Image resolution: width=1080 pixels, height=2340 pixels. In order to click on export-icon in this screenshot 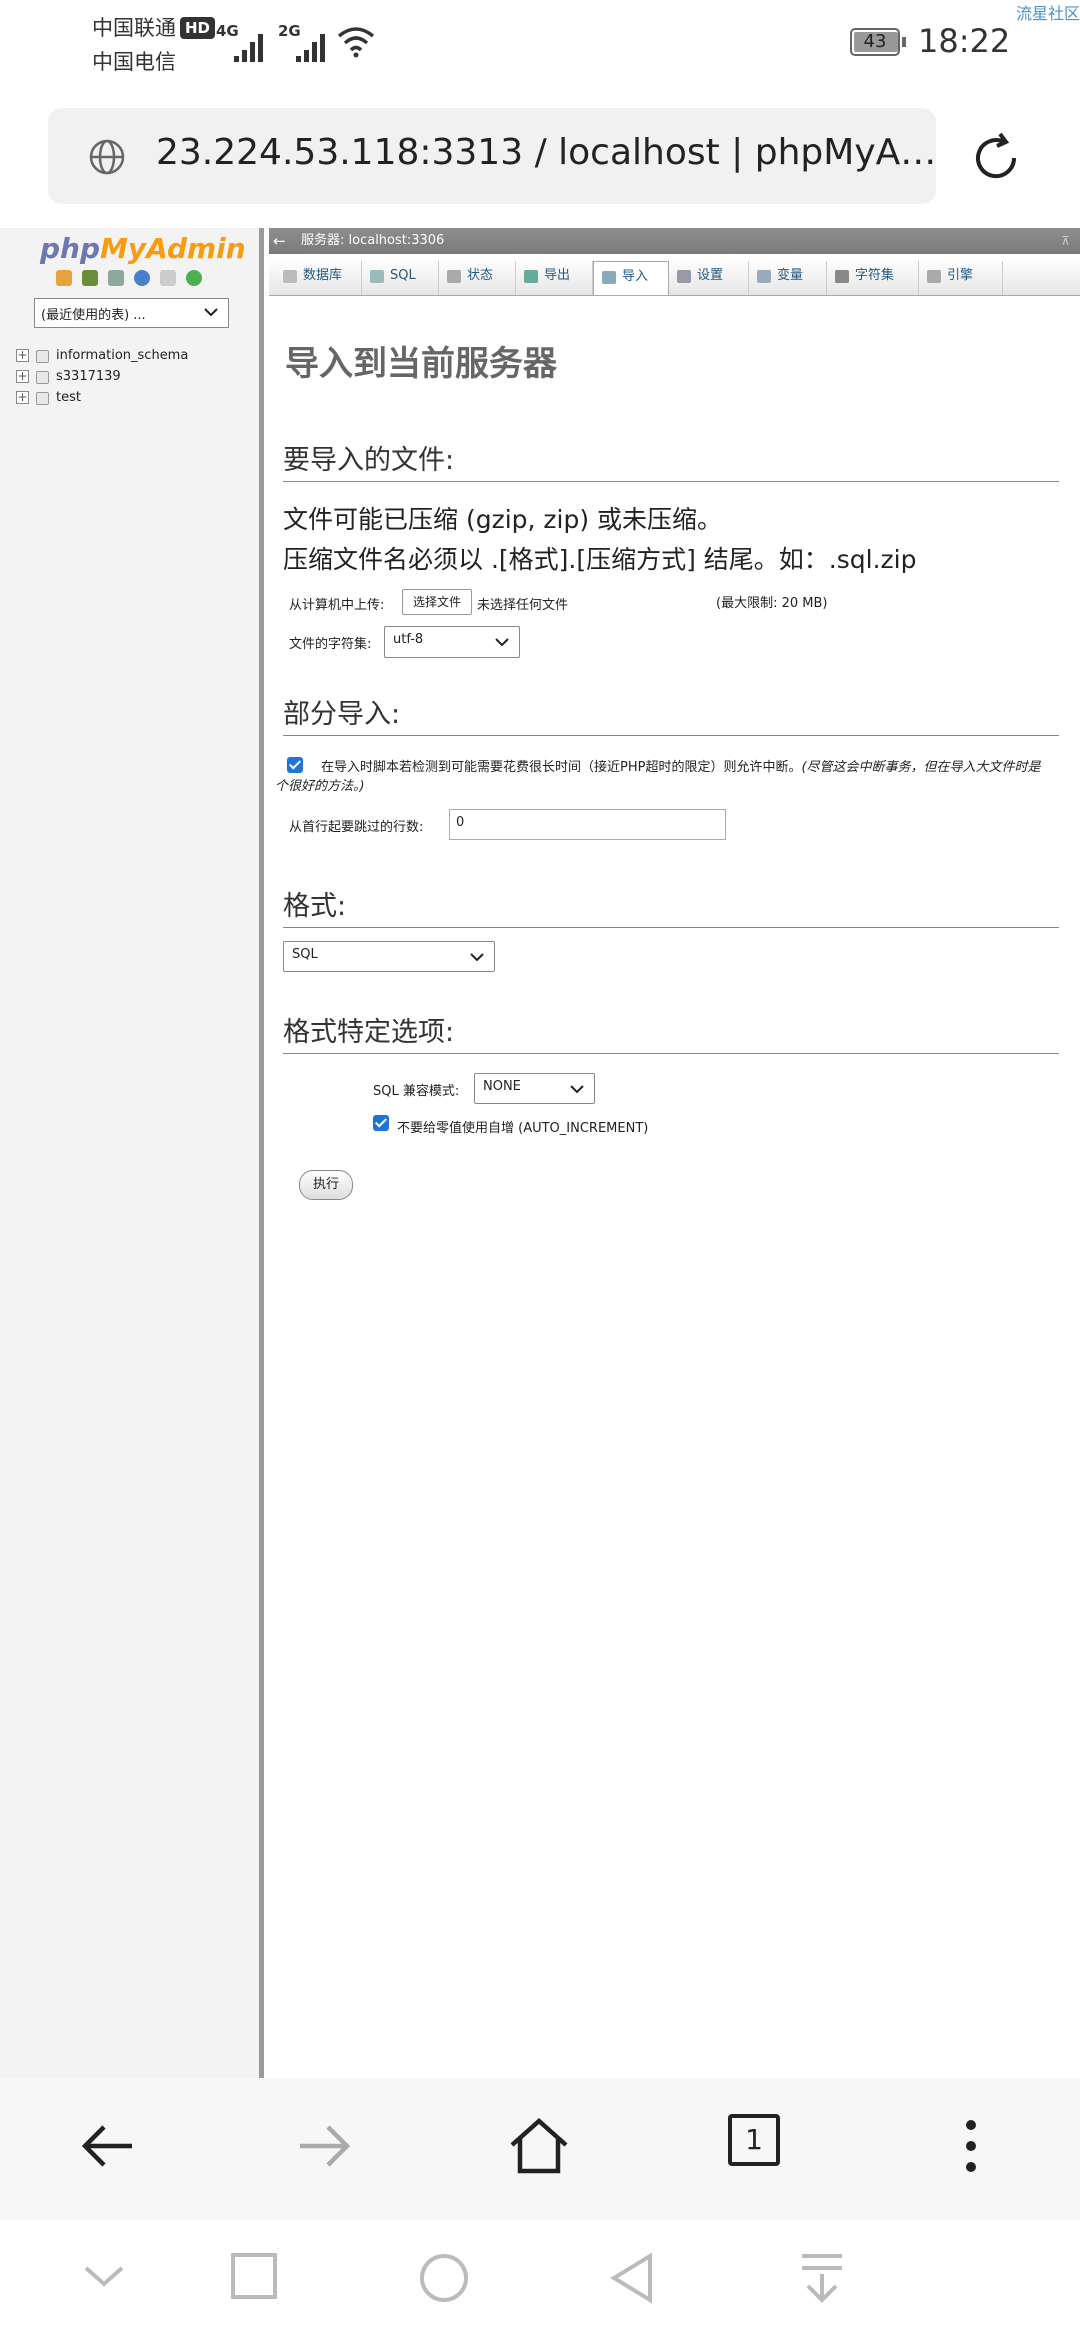, I will do `click(531, 276)`.